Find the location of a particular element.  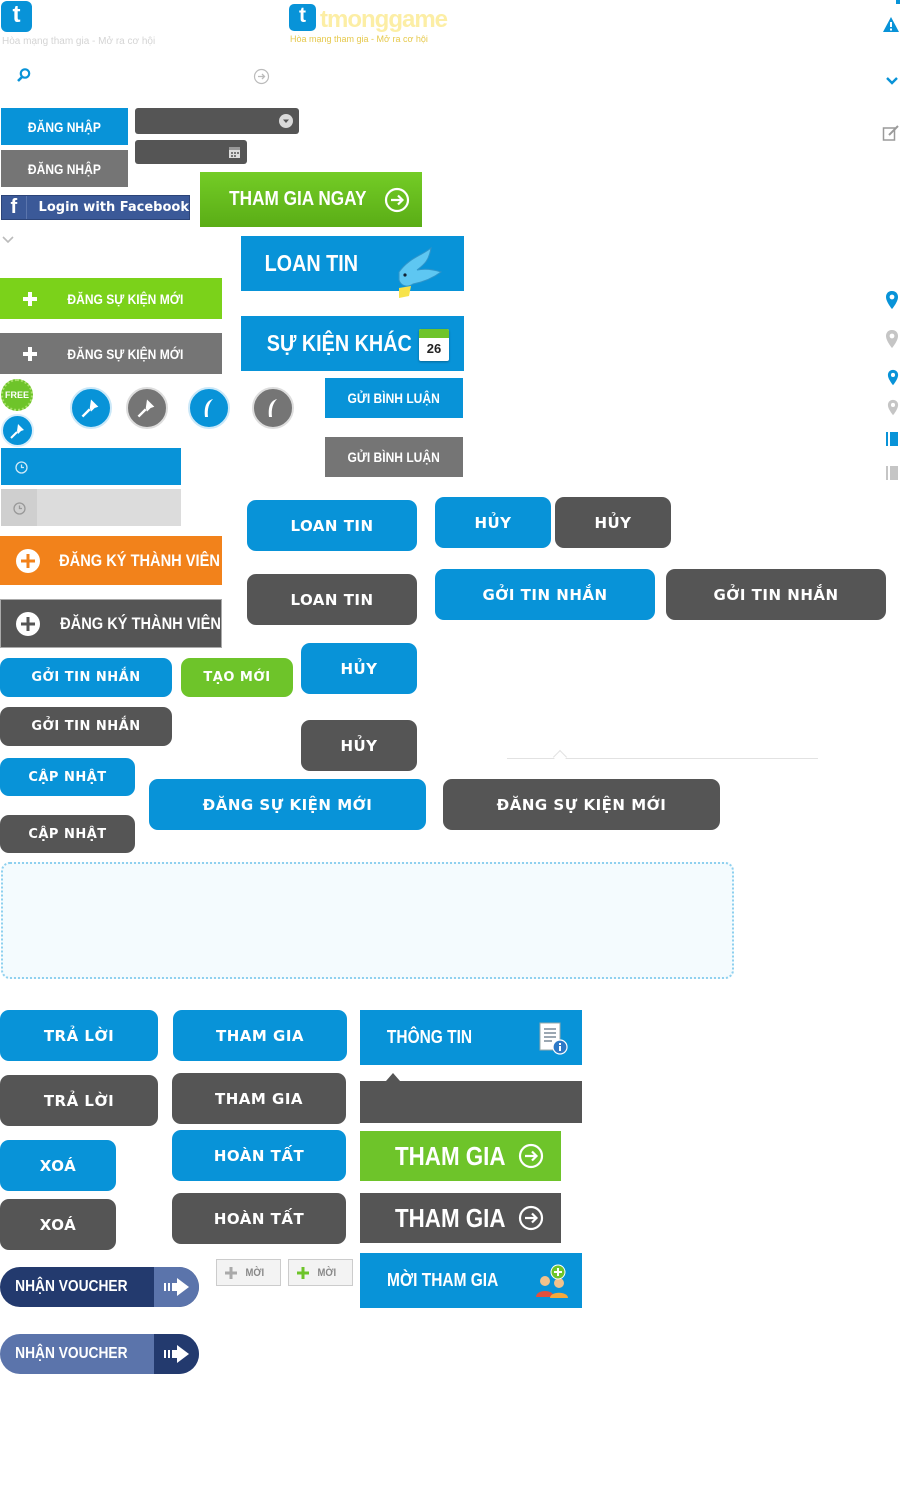

send-message-button-blue-wide: GỞI TIN NHẮN is located at coordinates (545, 594).